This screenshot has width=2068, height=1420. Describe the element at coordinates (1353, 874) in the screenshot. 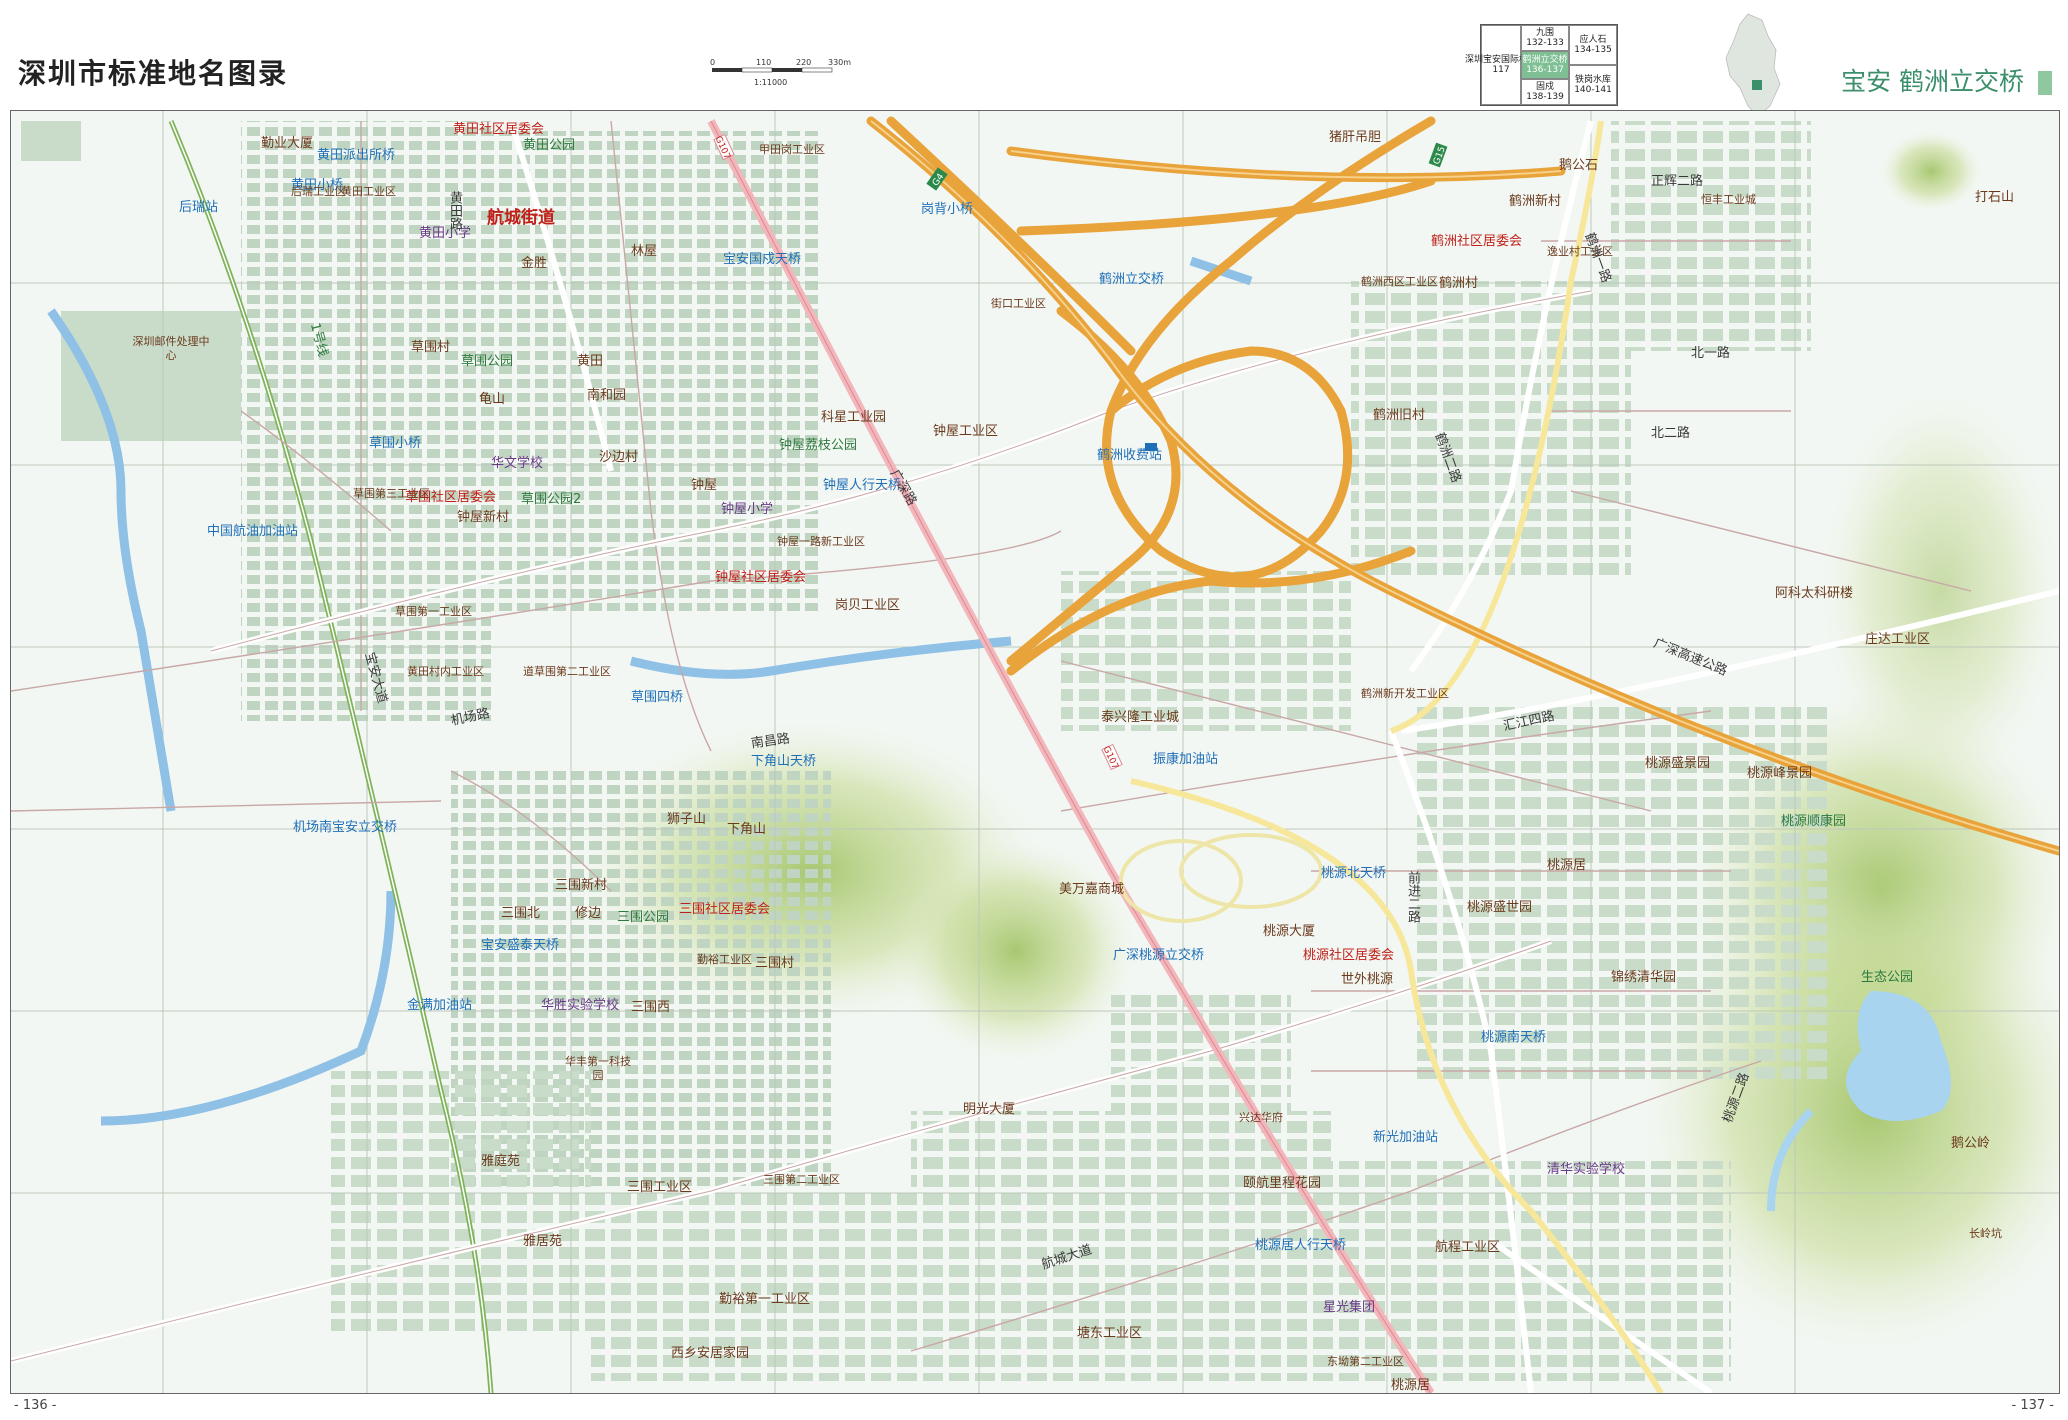

I see `label-taoyuan-north-bridge: 桃源北天桥` at that location.